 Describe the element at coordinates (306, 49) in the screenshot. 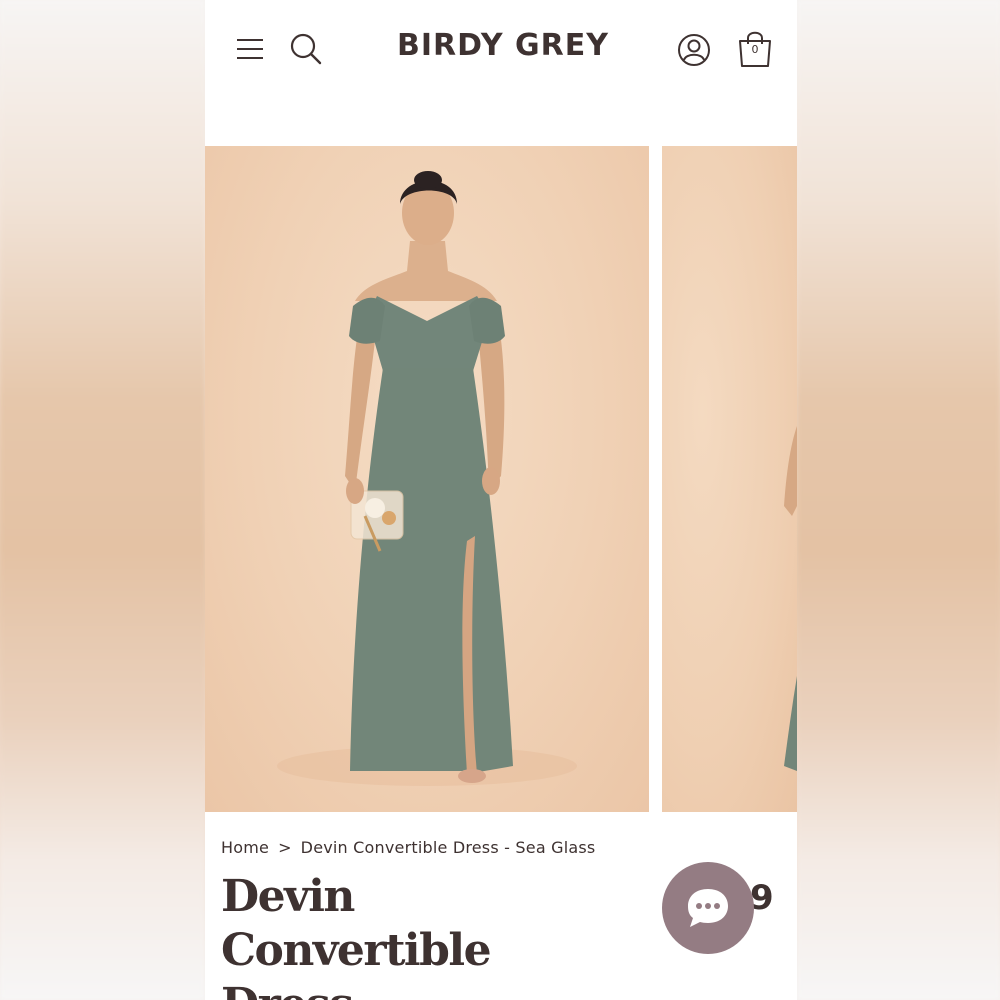

I see `search-icon` at that location.